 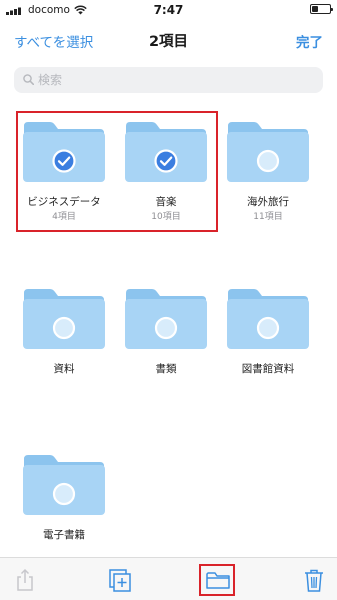 I want to click on share-button, so click(x=25, y=580).